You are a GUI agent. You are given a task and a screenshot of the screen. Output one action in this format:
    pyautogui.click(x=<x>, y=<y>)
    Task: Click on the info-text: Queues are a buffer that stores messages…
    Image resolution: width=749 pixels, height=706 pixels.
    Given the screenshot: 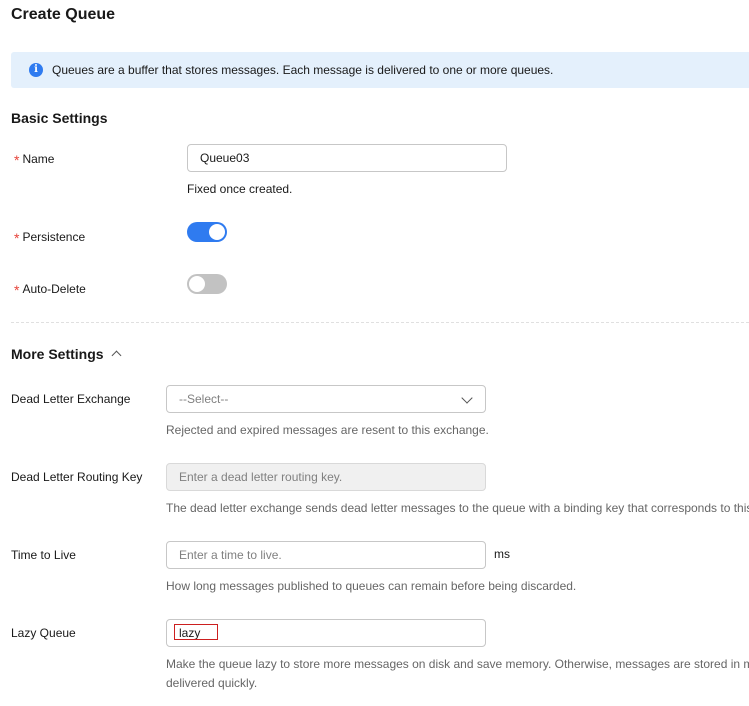 What is the action you would take?
    pyautogui.click(x=303, y=70)
    